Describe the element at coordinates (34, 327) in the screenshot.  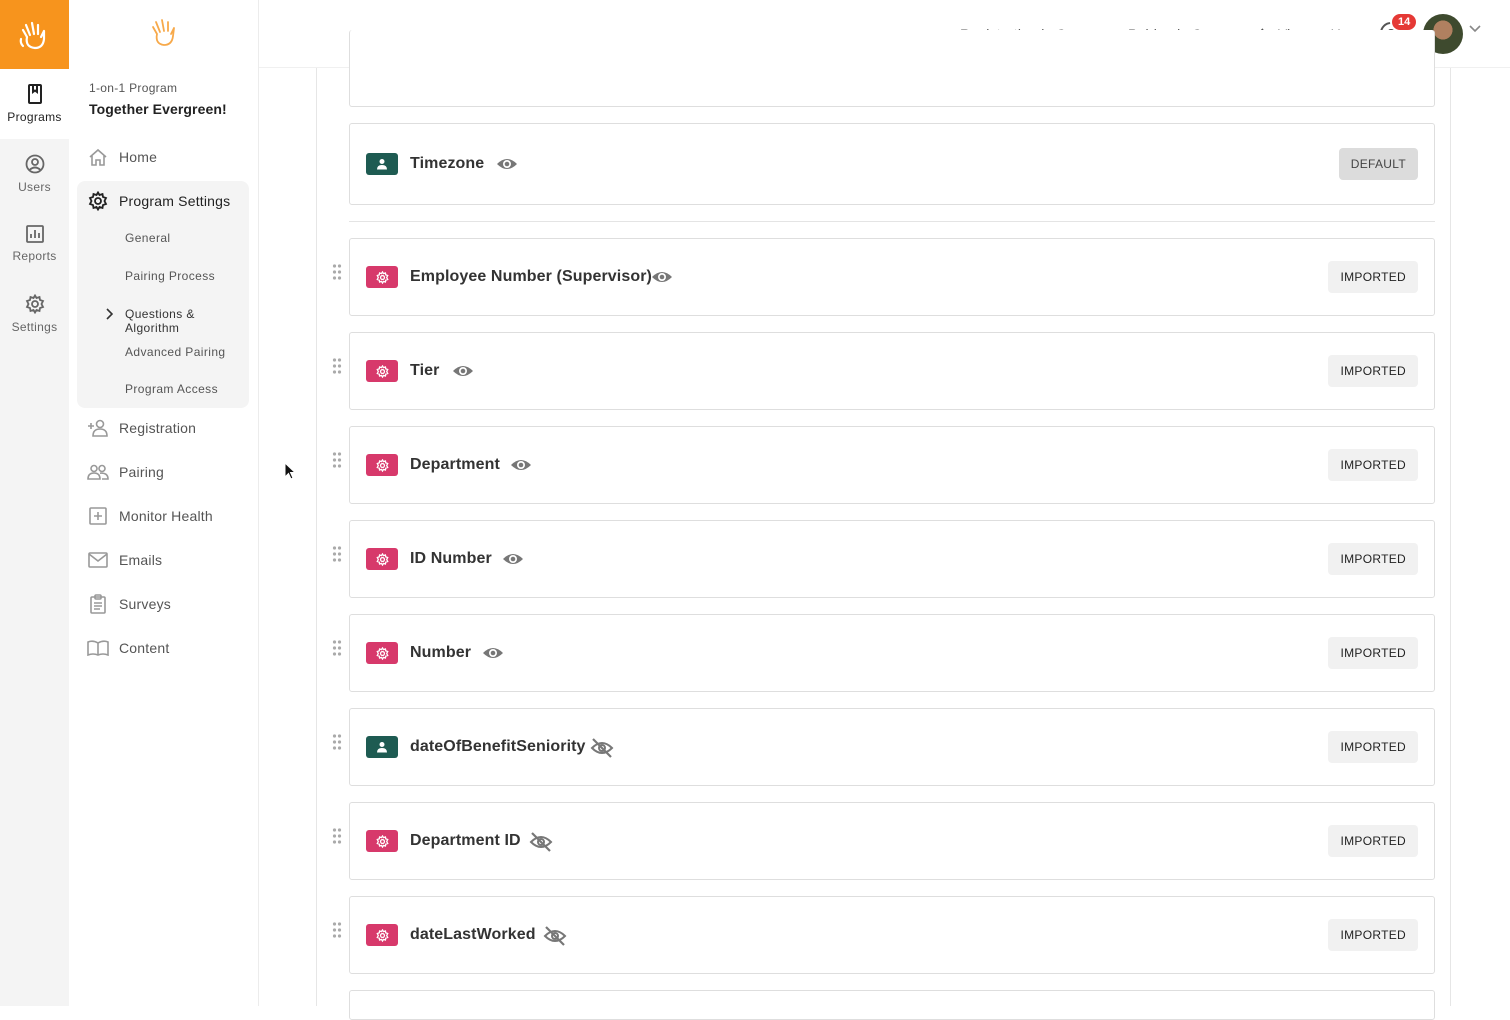
I see `rail-item-label: Settings` at that location.